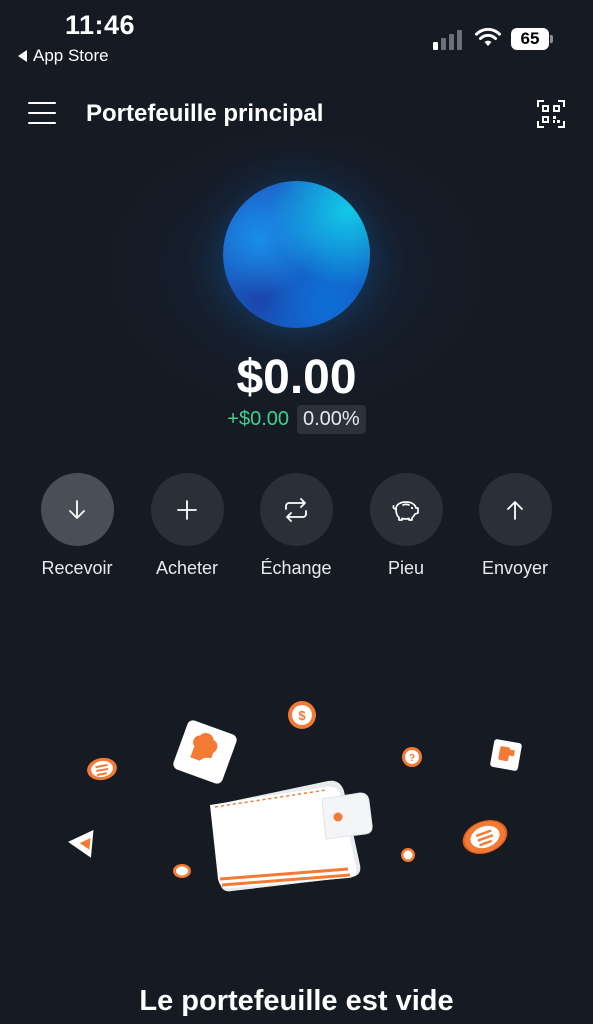 This screenshot has height=1024, width=593. I want to click on large-coin-icon, so click(485, 837).